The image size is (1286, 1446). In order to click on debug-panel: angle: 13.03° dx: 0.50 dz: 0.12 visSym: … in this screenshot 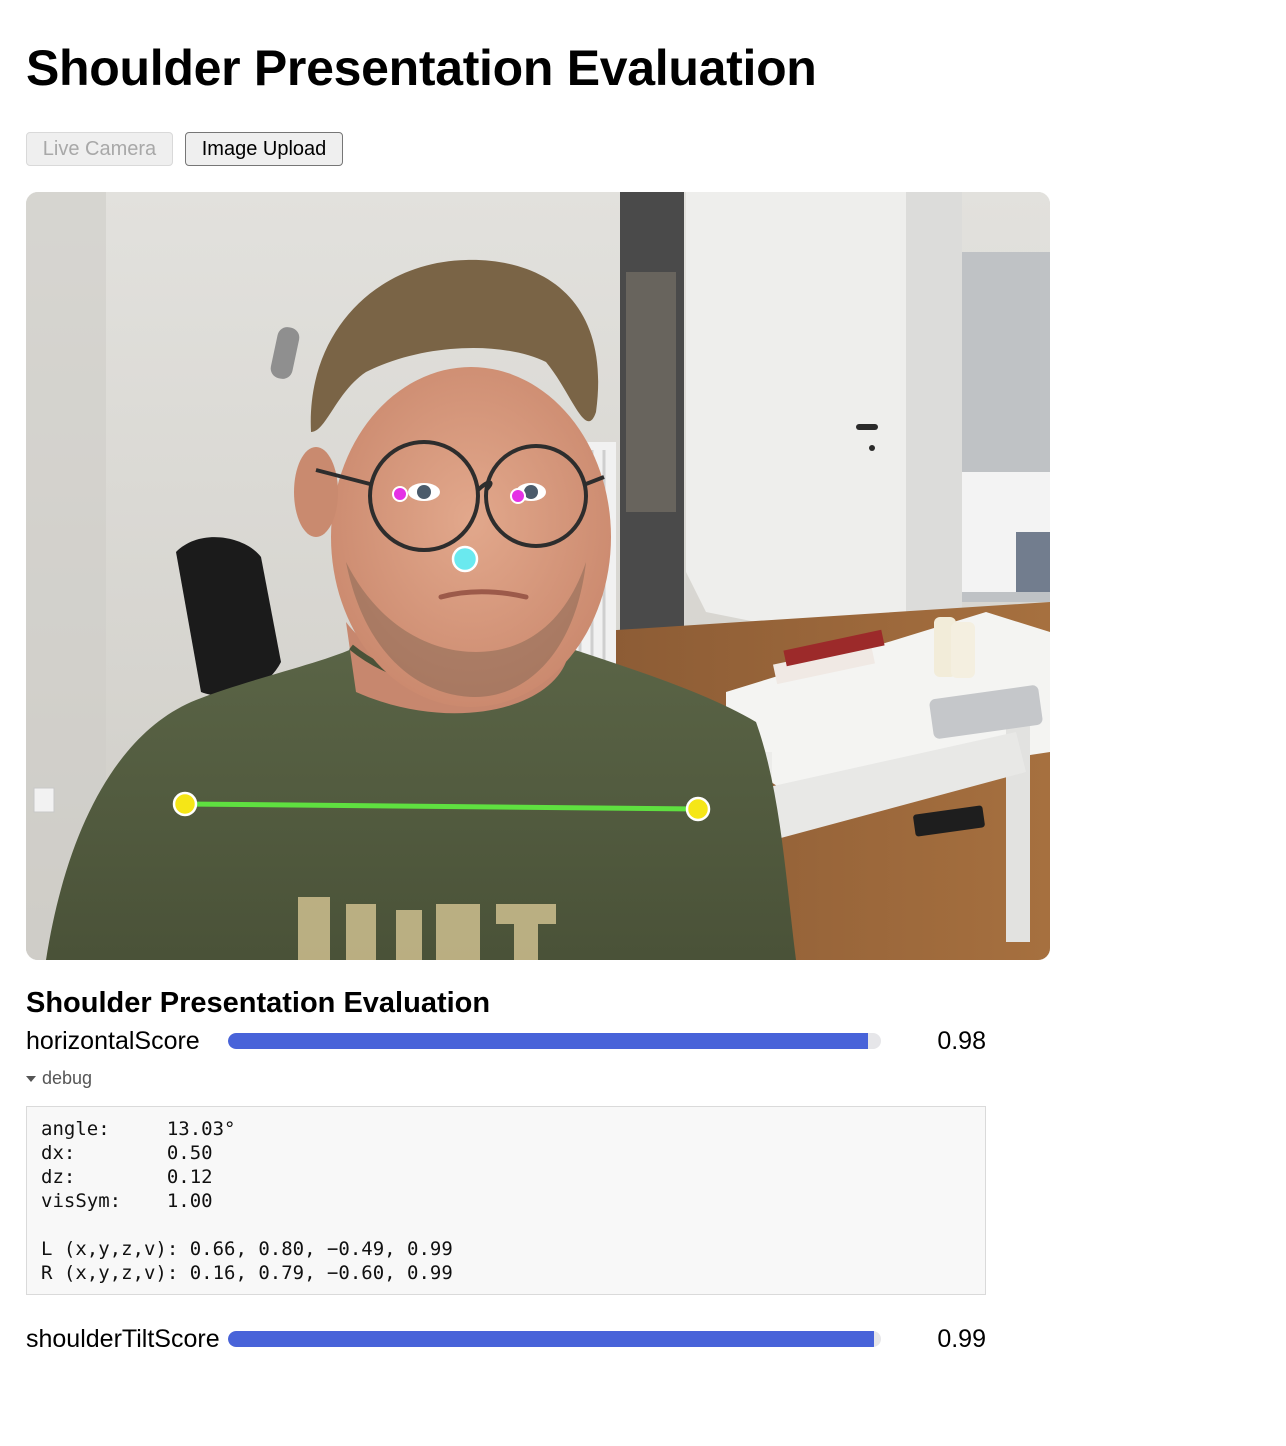, I will do `click(506, 1200)`.